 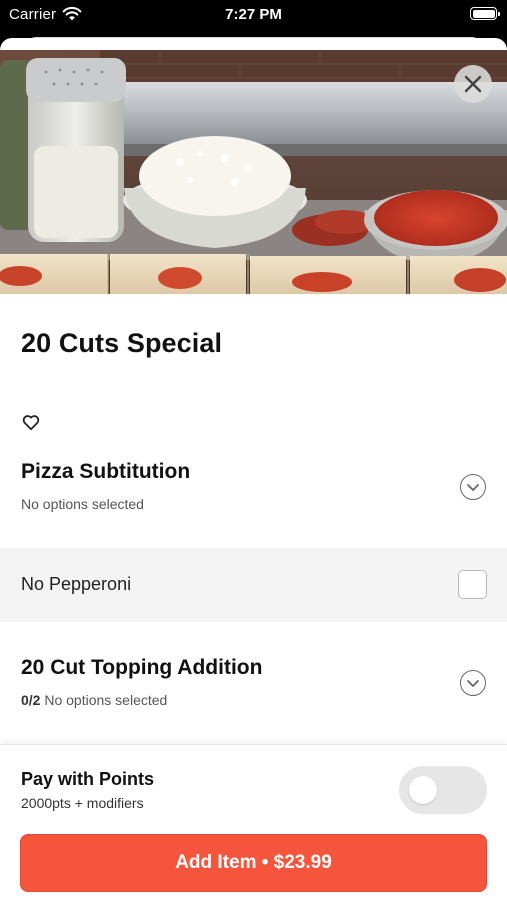 I want to click on close-icon, so click(x=473, y=84).